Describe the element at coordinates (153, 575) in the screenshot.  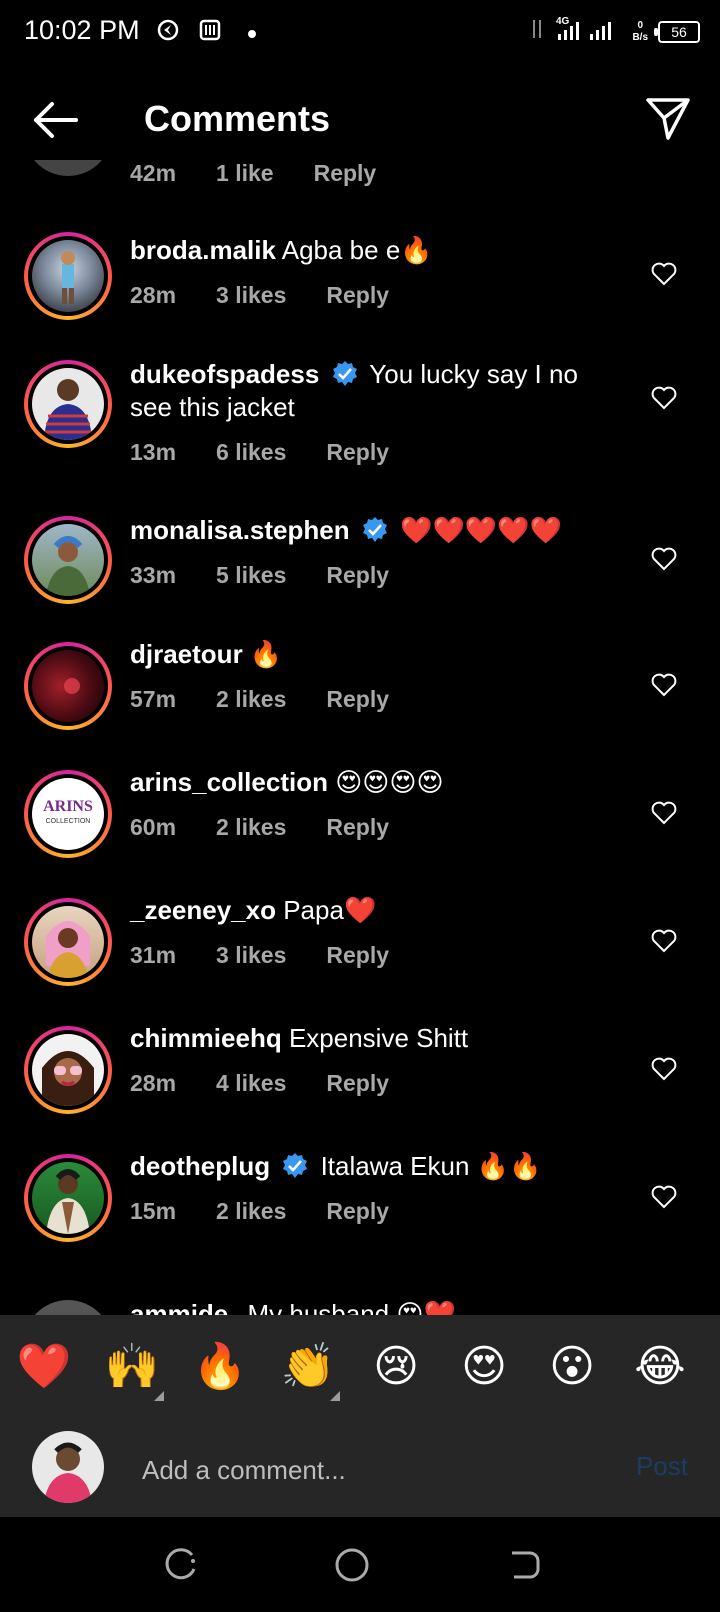
I see `comment-time: 33m` at that location.